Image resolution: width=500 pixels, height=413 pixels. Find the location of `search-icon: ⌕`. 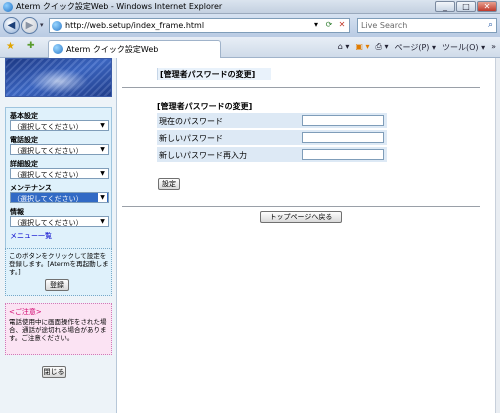

search-icon: ⌕ is located at coordinates (490, 25).